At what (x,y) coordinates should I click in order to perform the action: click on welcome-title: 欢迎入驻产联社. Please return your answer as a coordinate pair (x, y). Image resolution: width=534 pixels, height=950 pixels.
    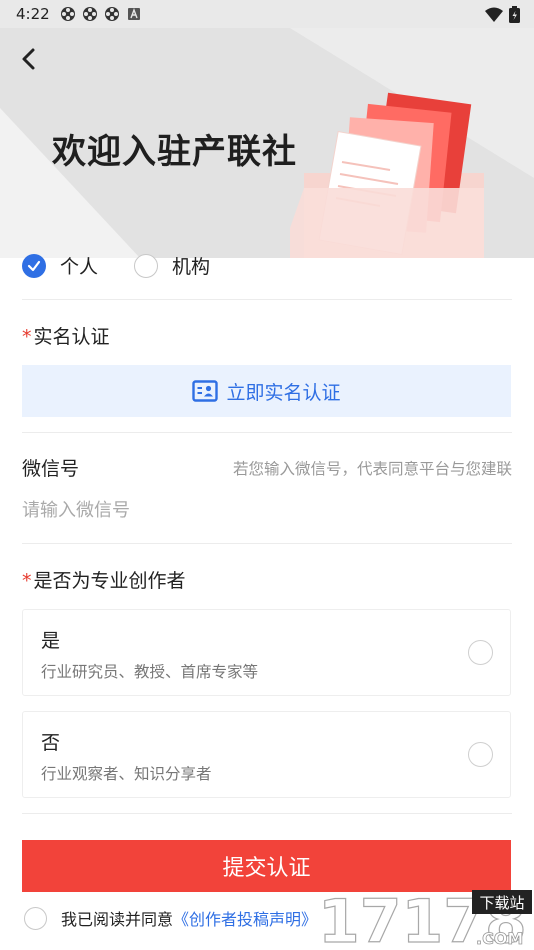
    Looking at the image, I should click on (174, 152).